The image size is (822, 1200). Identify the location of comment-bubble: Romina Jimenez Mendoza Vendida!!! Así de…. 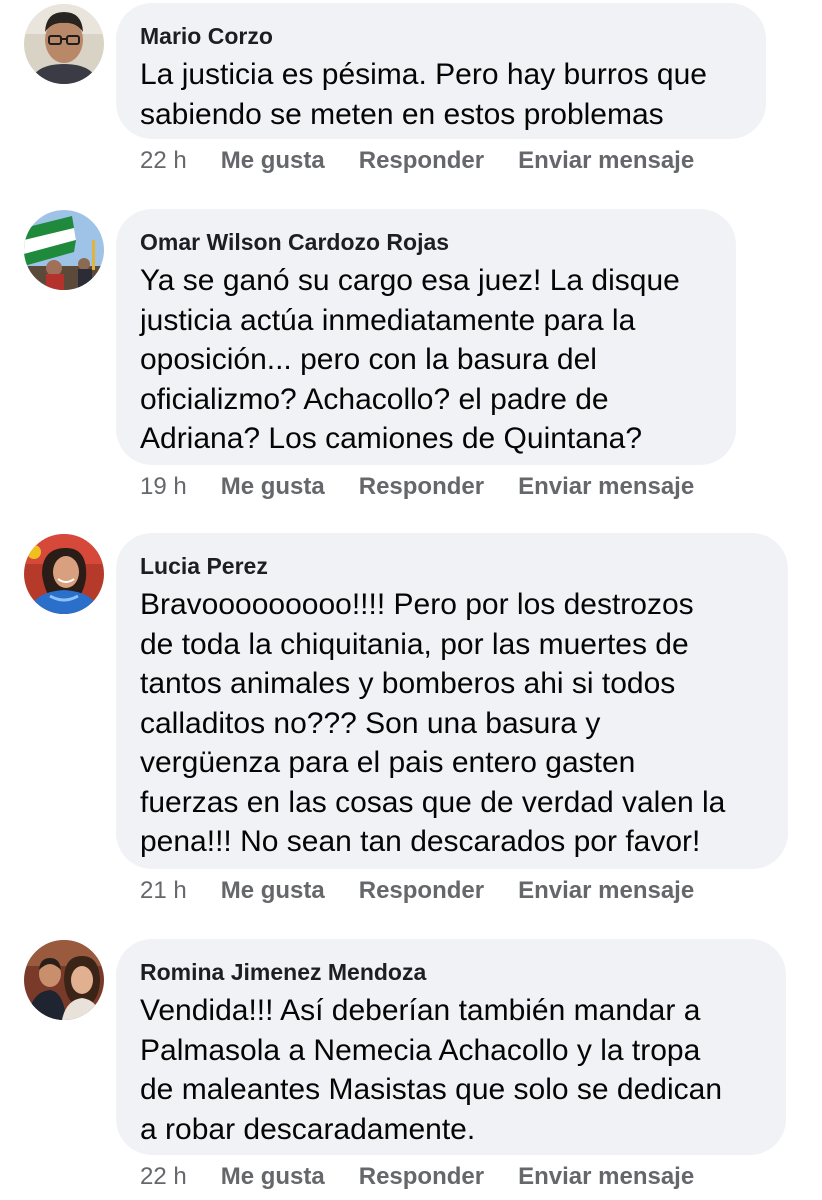
(451, 1047).